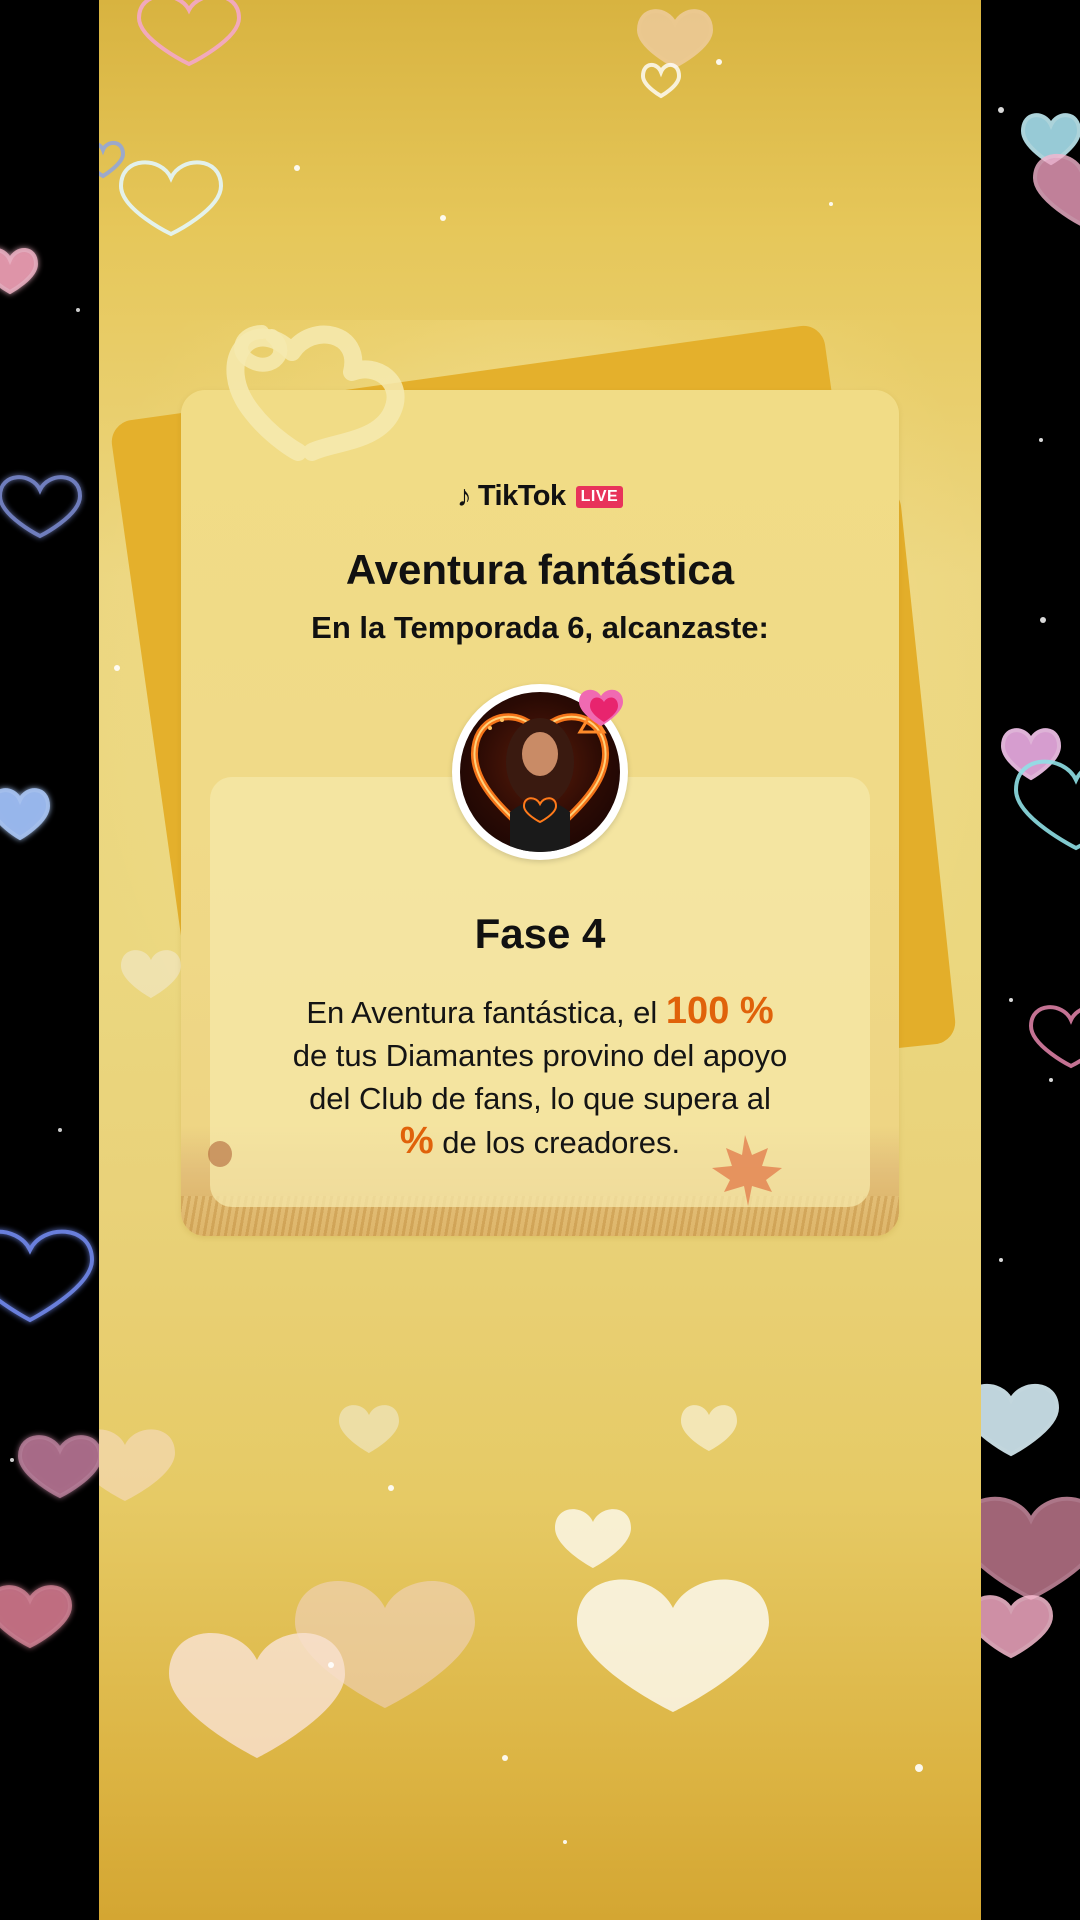 The height and width of the screenshot is (1920, 1080). What do you see at coordinates (540, 627) in the screenshot?
I see `card-subtitle: En la Temporada 6, alcanzaste:` at bounding box center [540, 627].